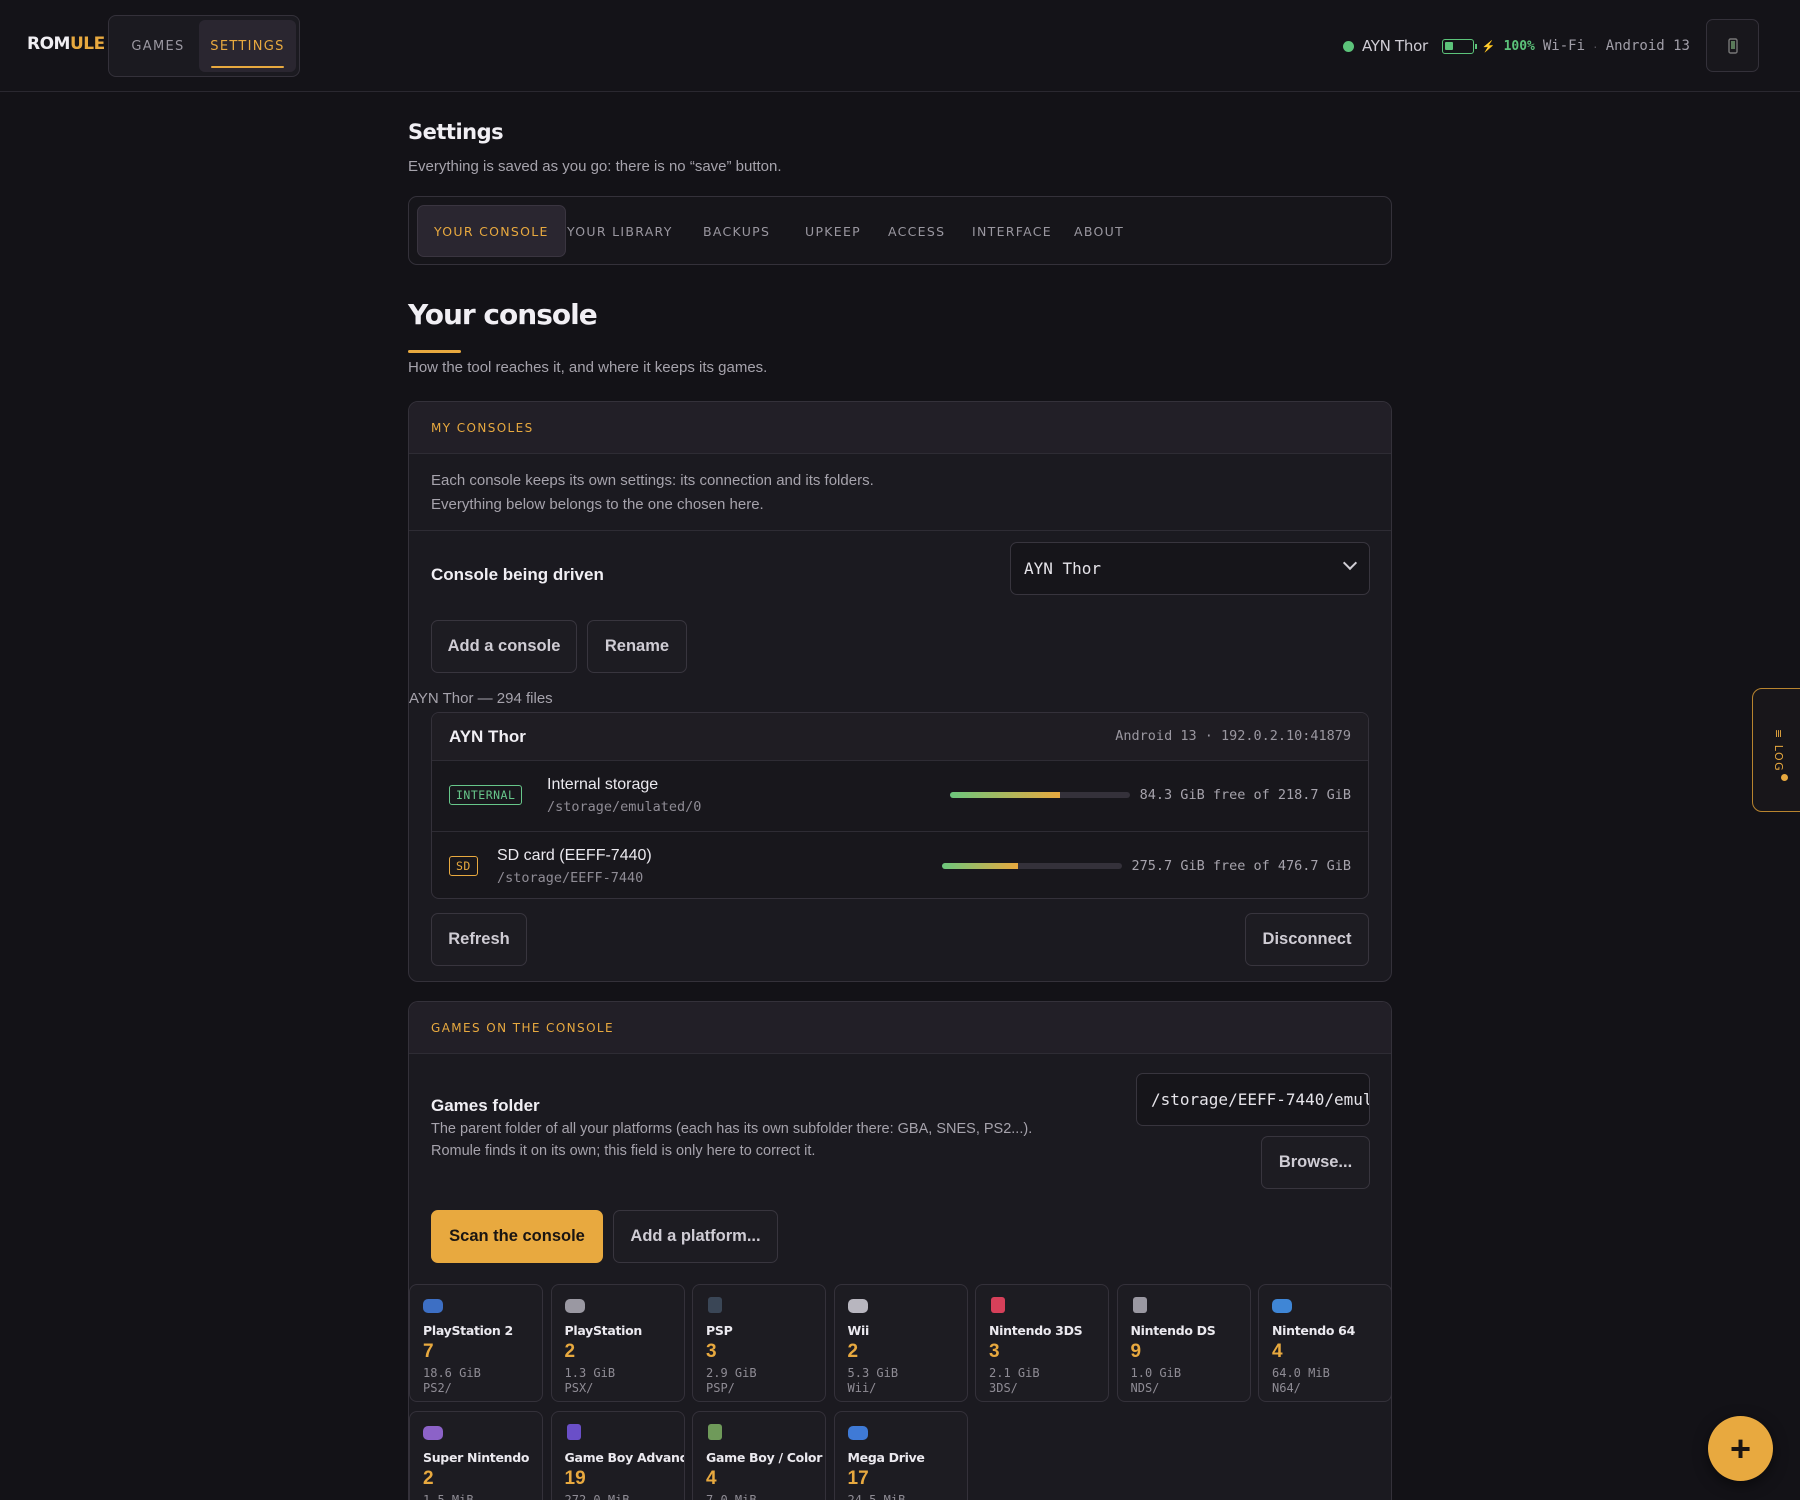 Image resolution: width=1800 pixels, height=1500 pixels. What do you see at coordinates (158, 46) in the screenshot?
I see `nav-games: GAMES` at bounding box center [158, 46].